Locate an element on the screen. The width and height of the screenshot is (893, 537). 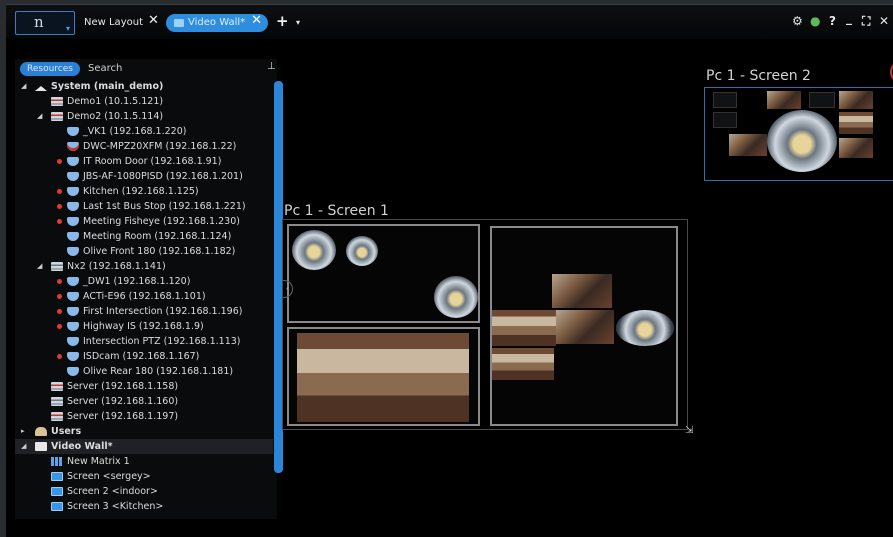
minimize-button: _ is located at coordinates (849, 18).